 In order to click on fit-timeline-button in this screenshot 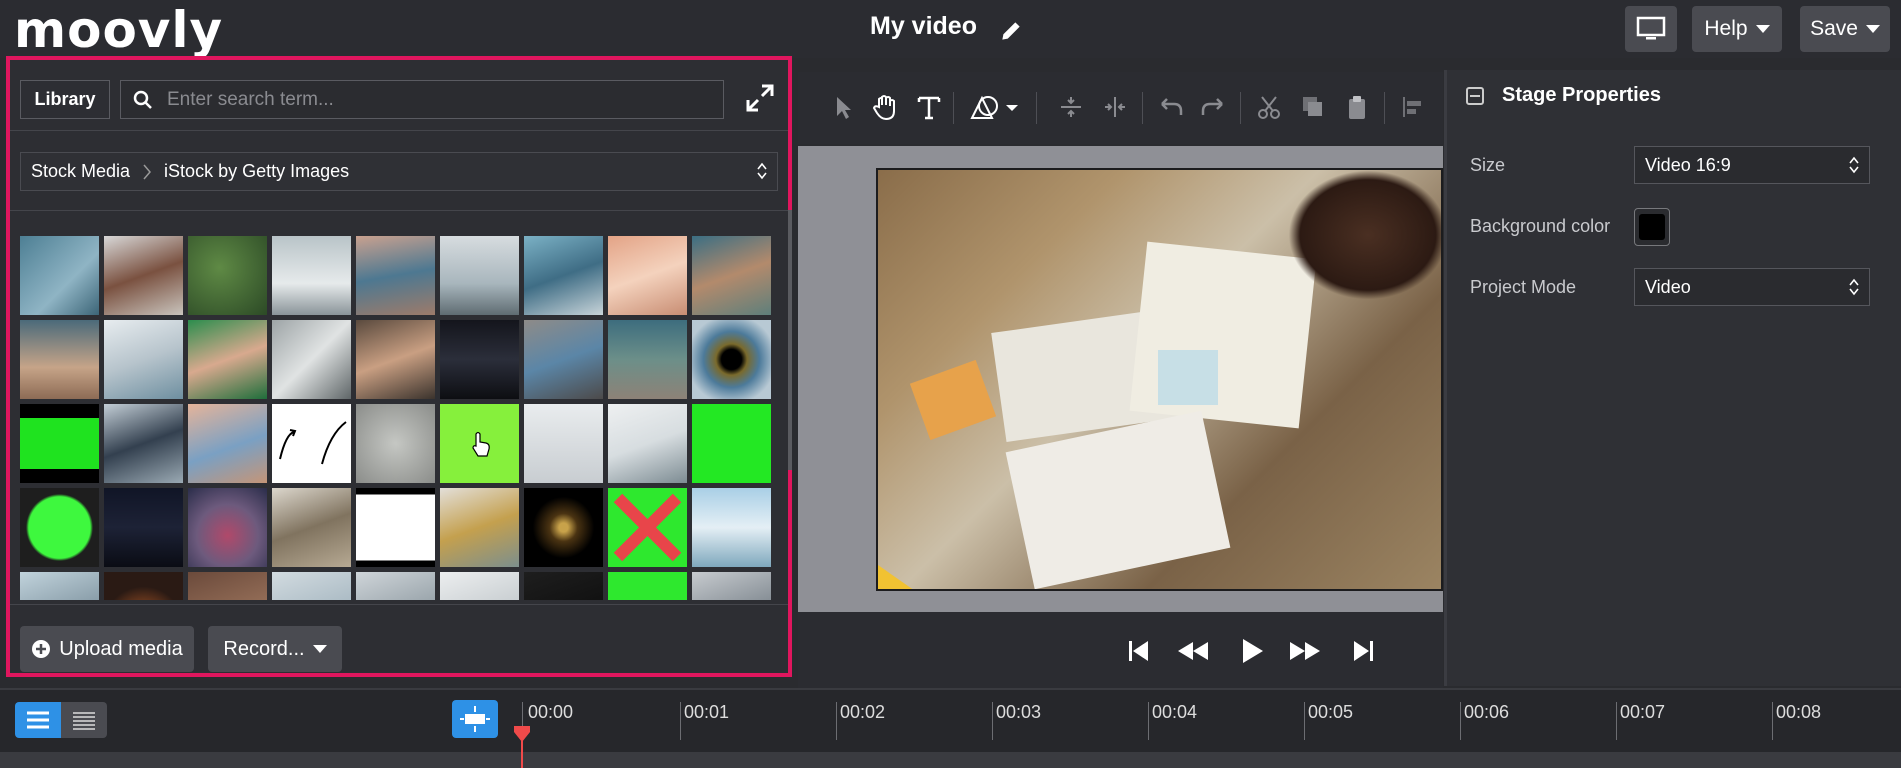, I will do `click(475, 719)`.